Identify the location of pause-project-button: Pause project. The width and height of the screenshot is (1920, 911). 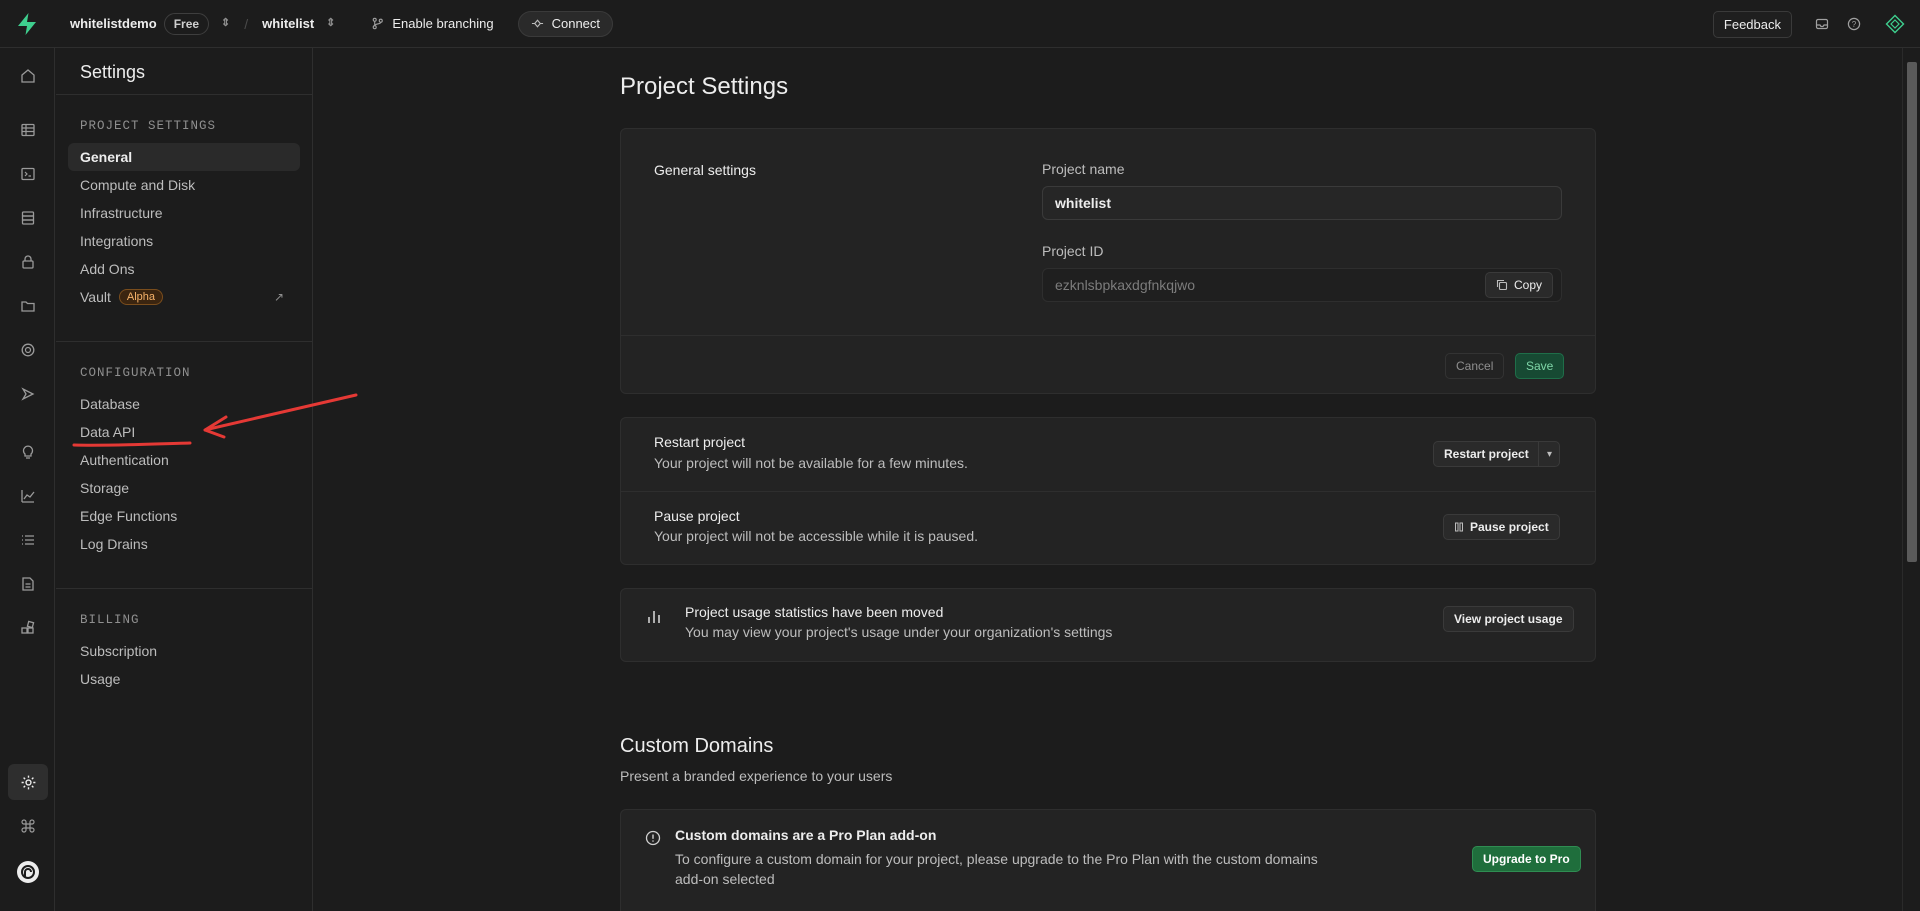
(1501, 527).